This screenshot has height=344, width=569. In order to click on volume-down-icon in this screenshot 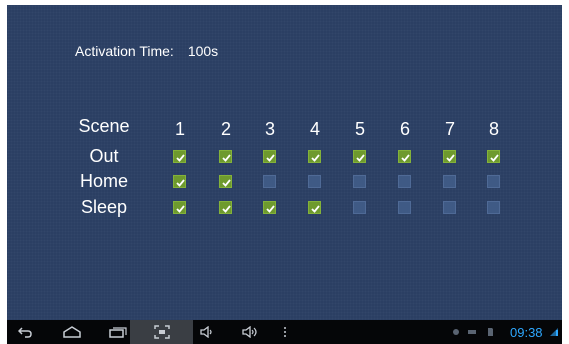, I will do `click(207, 332)`.